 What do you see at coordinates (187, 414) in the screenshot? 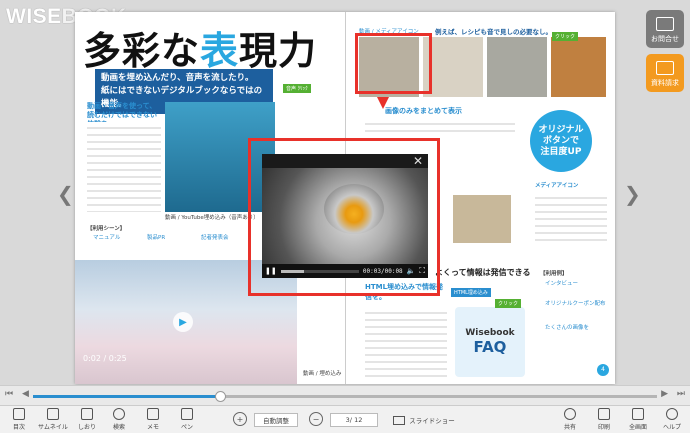
I see `pen-icon` at bounding box center [187, 414].